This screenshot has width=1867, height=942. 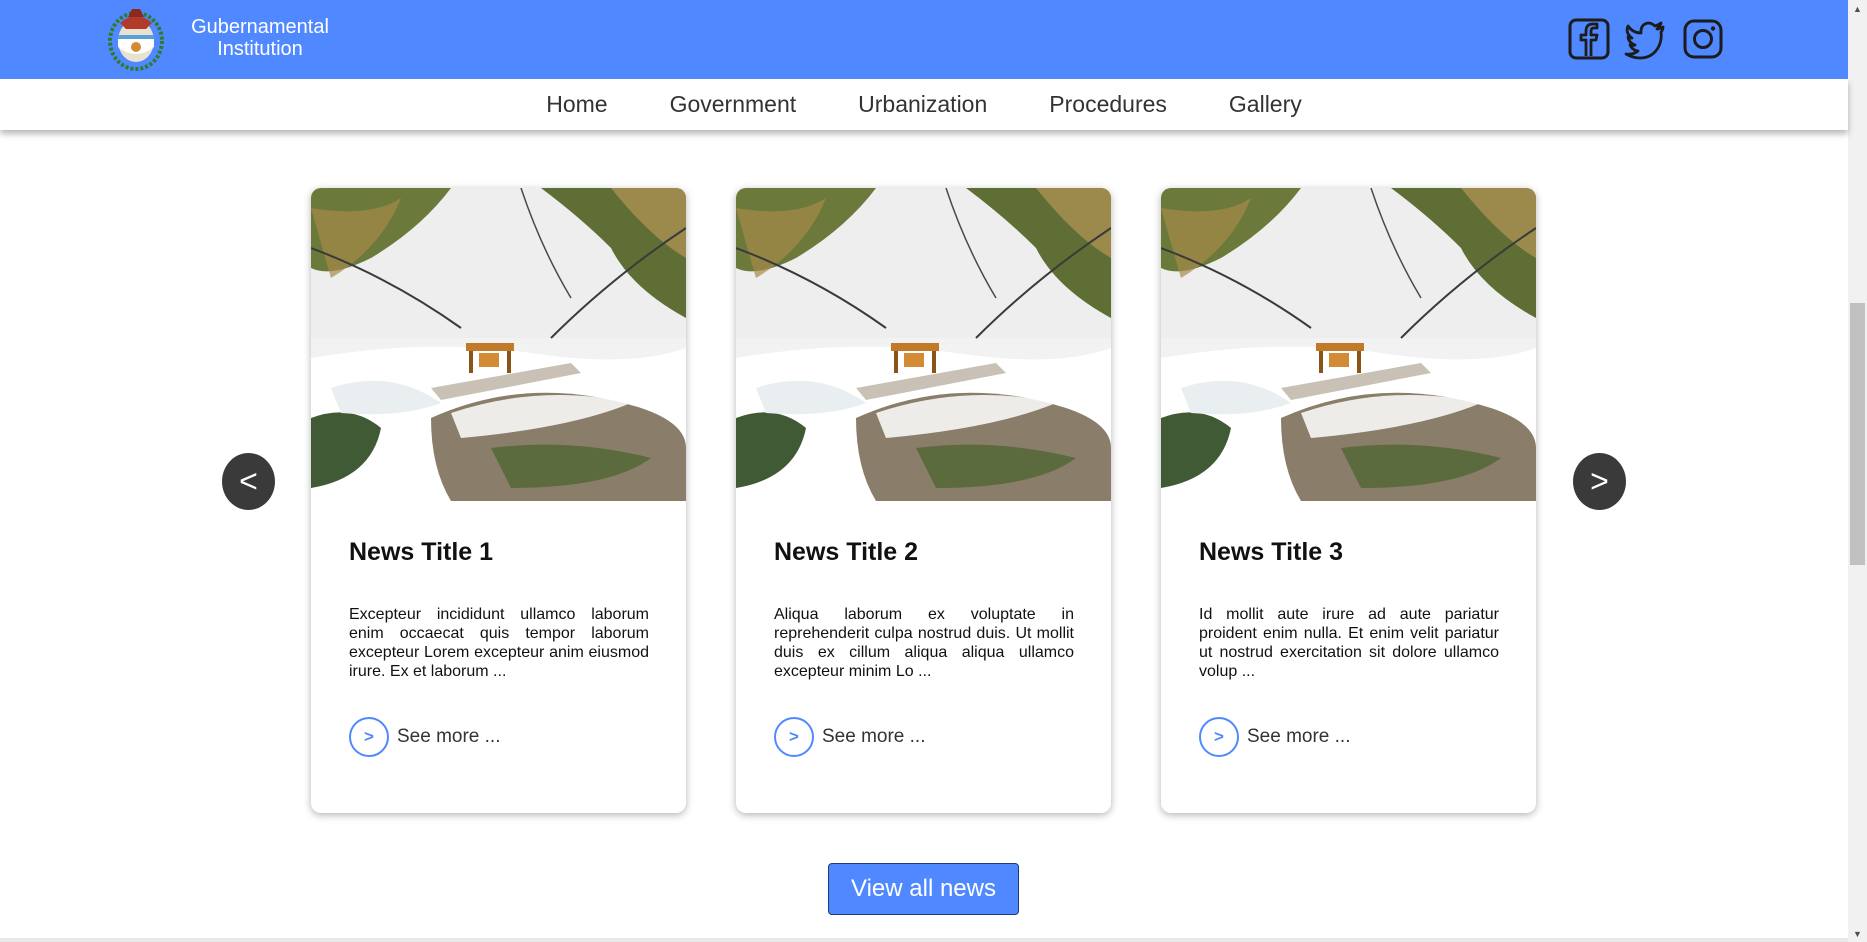 What do you see at coordinates (1857, 8) in the screenshot?
I see `scroll-up-arrow-icon: ▲` at bounding box center [1857, 8].